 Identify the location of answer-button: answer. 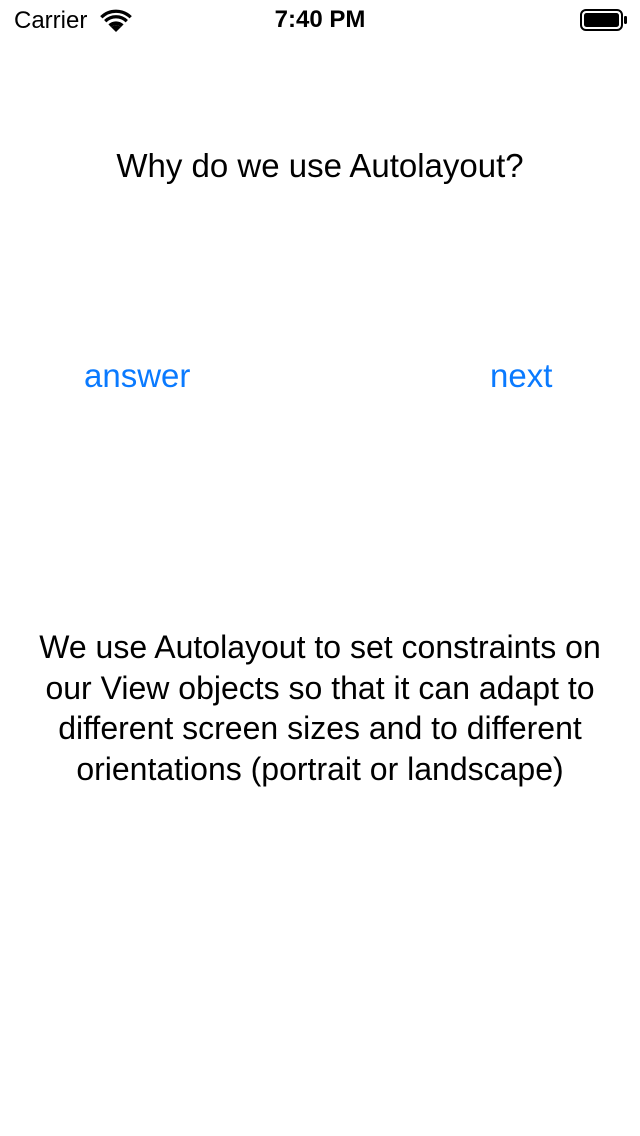
(137, 376).